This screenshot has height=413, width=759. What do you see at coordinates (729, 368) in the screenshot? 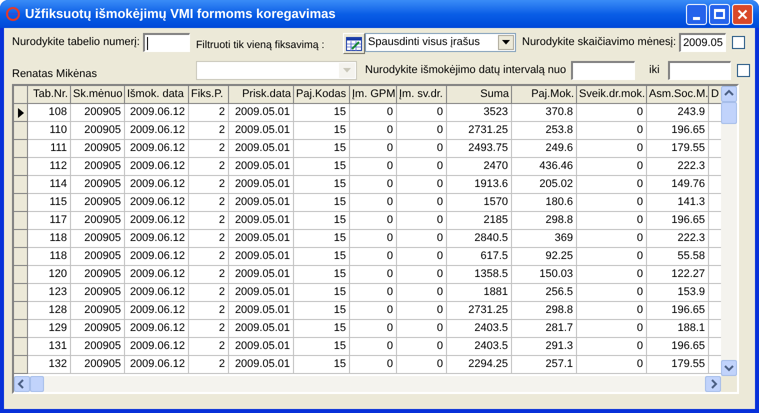
I see `scroll-down-button` at bounding box center [729, 368].